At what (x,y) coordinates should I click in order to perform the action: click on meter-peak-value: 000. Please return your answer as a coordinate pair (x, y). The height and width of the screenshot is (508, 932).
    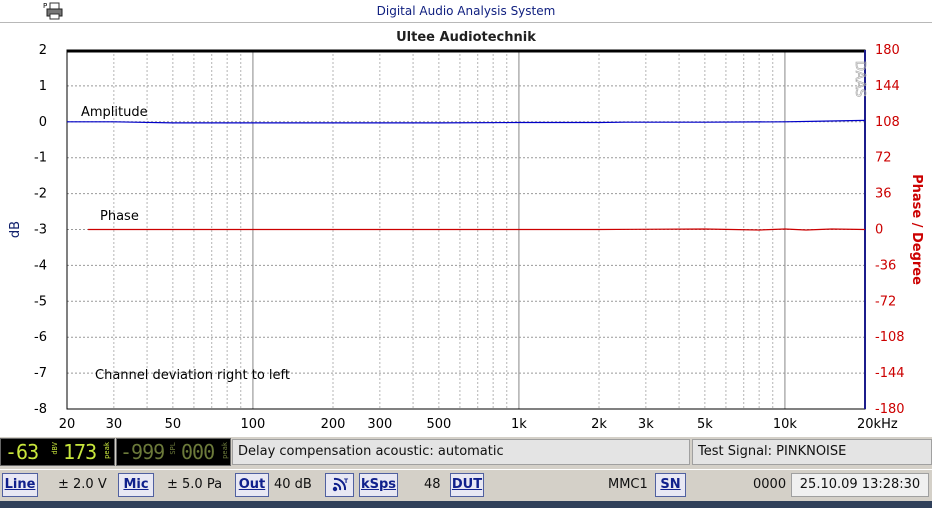
    Looking at the image, I should click on (198, 452).